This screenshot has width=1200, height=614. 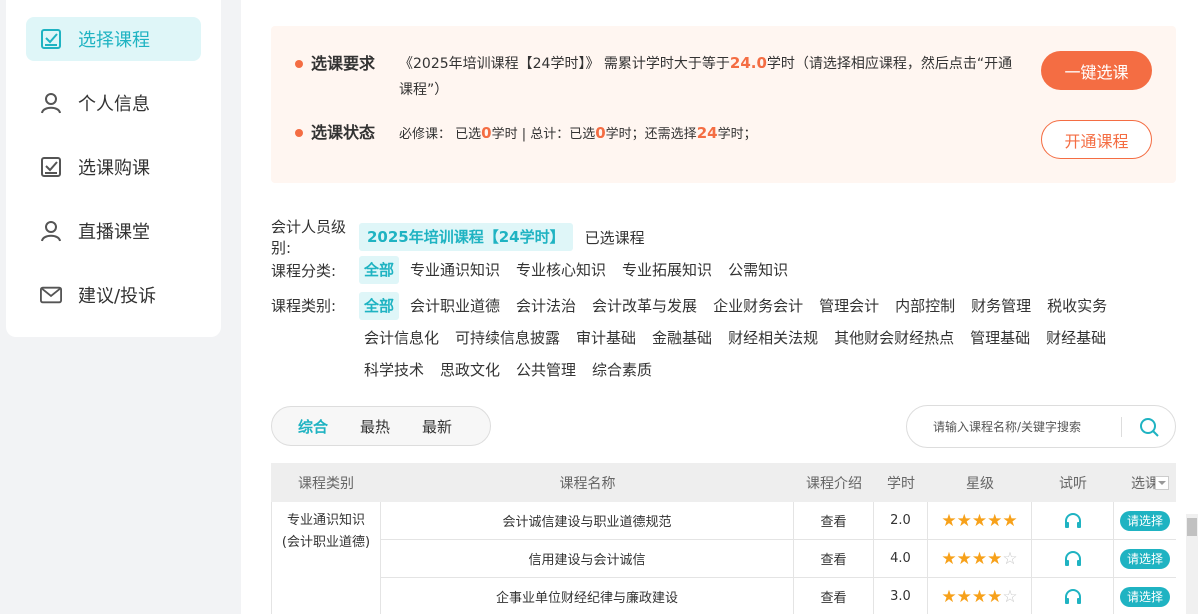 I want to click on category-chip: 专业核心知识, so click(x=561, y=270).